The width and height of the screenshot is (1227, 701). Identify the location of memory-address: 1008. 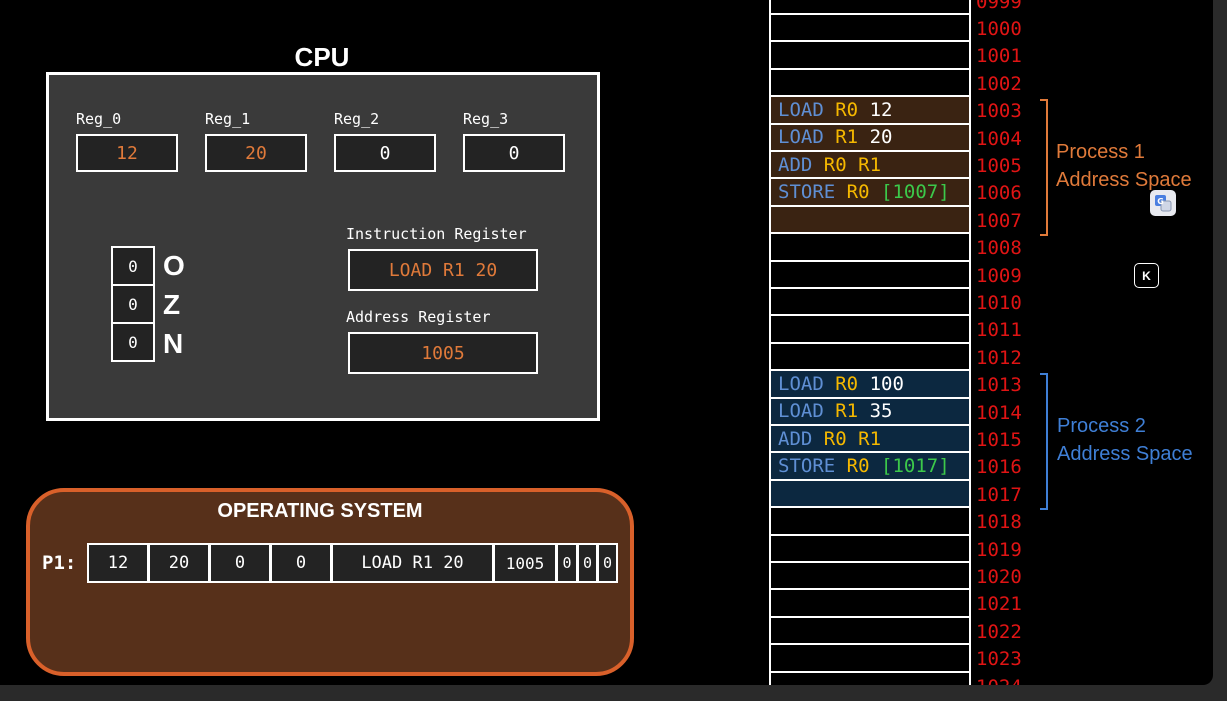
(999, 248).